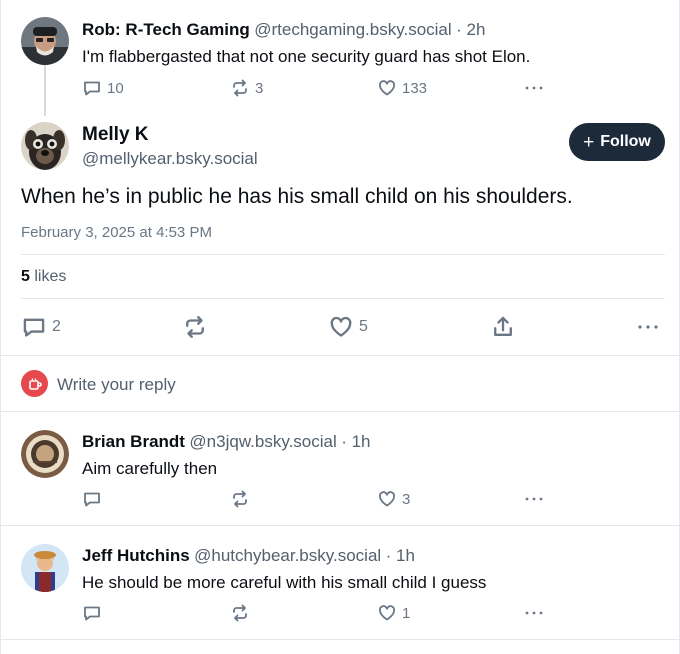 This screenshot has height=654, width=680. I want to click on likes-summary: 5 likes, so click(43, 277).